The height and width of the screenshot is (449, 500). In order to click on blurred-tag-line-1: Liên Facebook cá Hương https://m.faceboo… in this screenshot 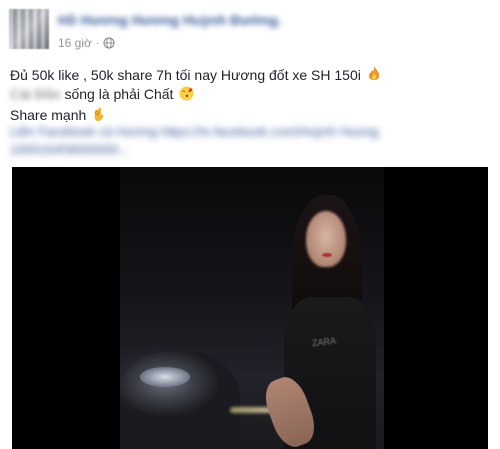, I will do `click(194, 131)`.